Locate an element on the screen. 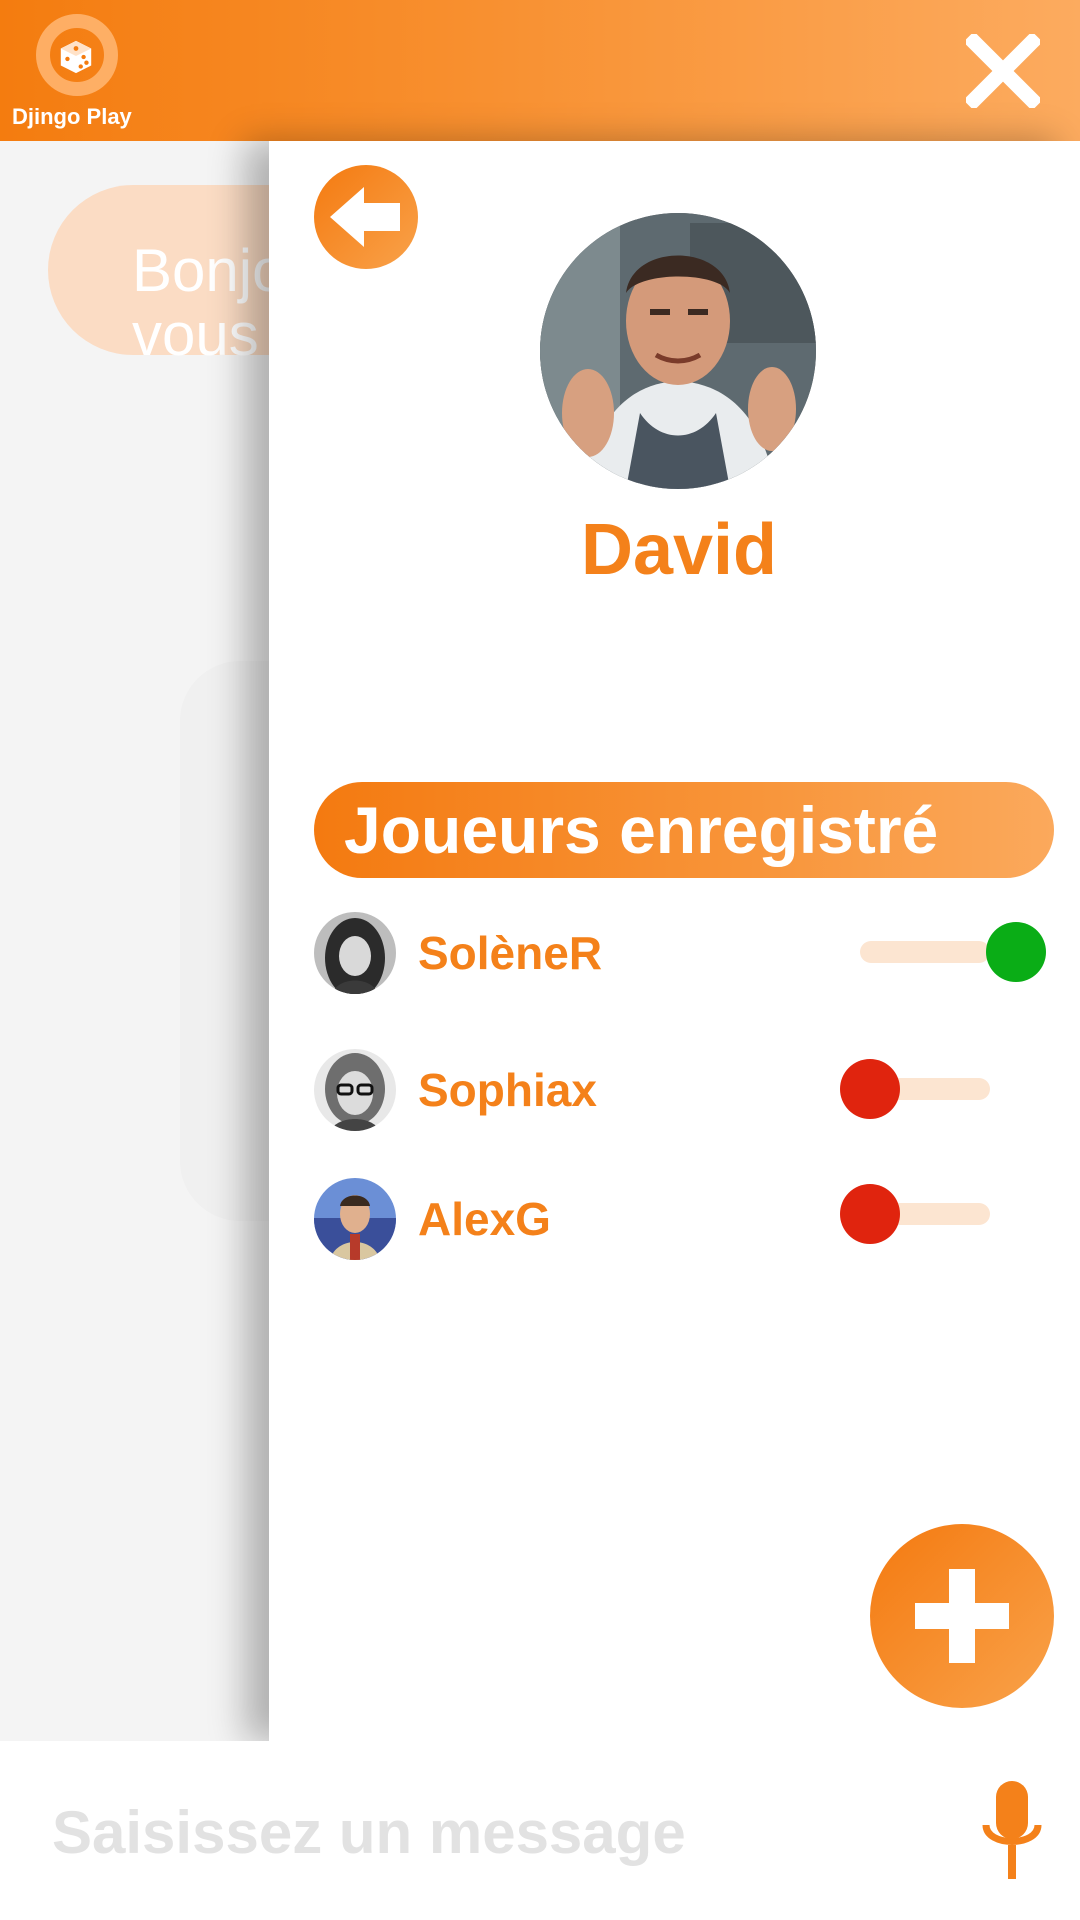 This screenshot has height=1920, width=1080. add-player-button is located at coordinates (962, 1616).